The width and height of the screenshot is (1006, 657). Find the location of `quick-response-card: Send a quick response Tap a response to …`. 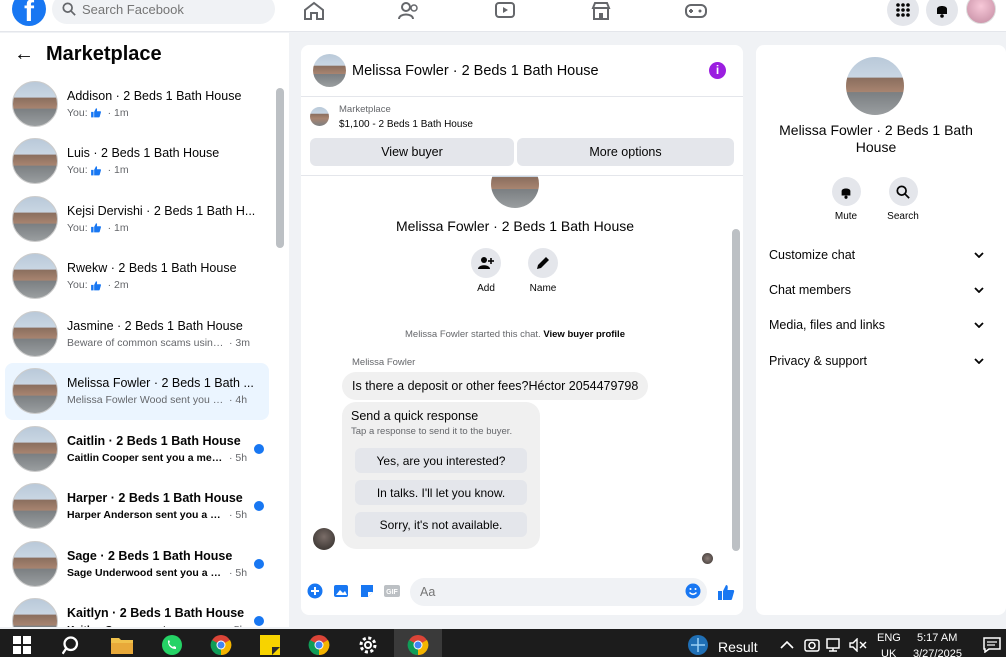

quick-response-card: Send a quick response Tap a response to … is located at coordinates (441, 475).